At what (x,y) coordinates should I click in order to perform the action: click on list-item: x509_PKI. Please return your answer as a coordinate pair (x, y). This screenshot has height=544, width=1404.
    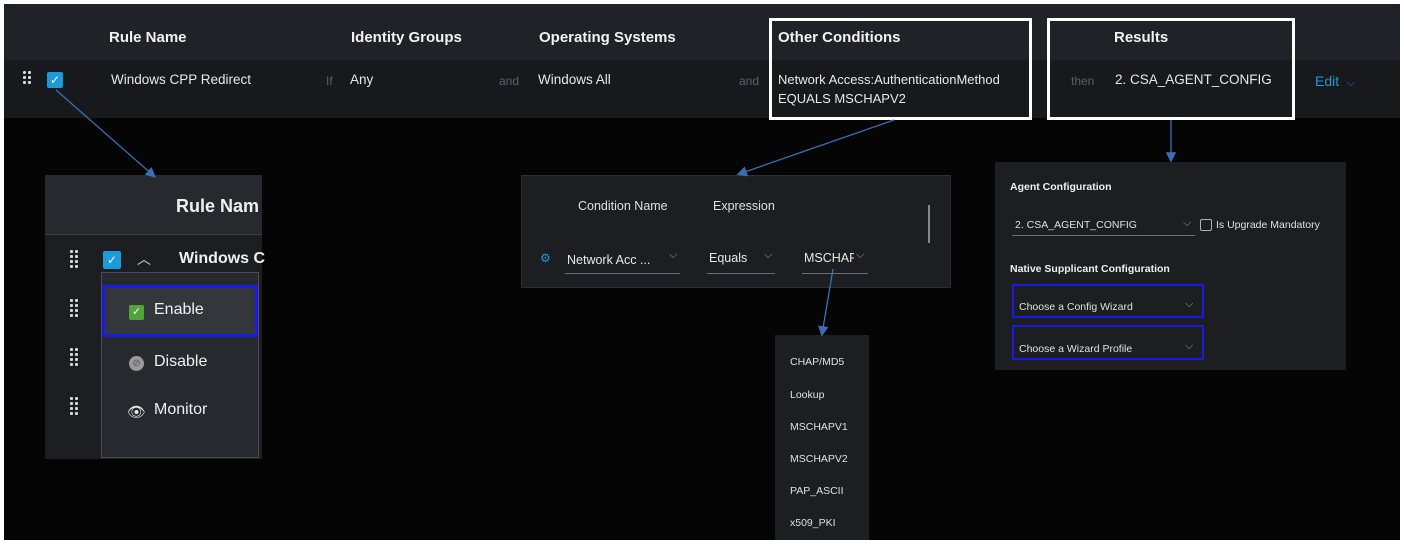
    Looking at the image, I should click on (813, 523).